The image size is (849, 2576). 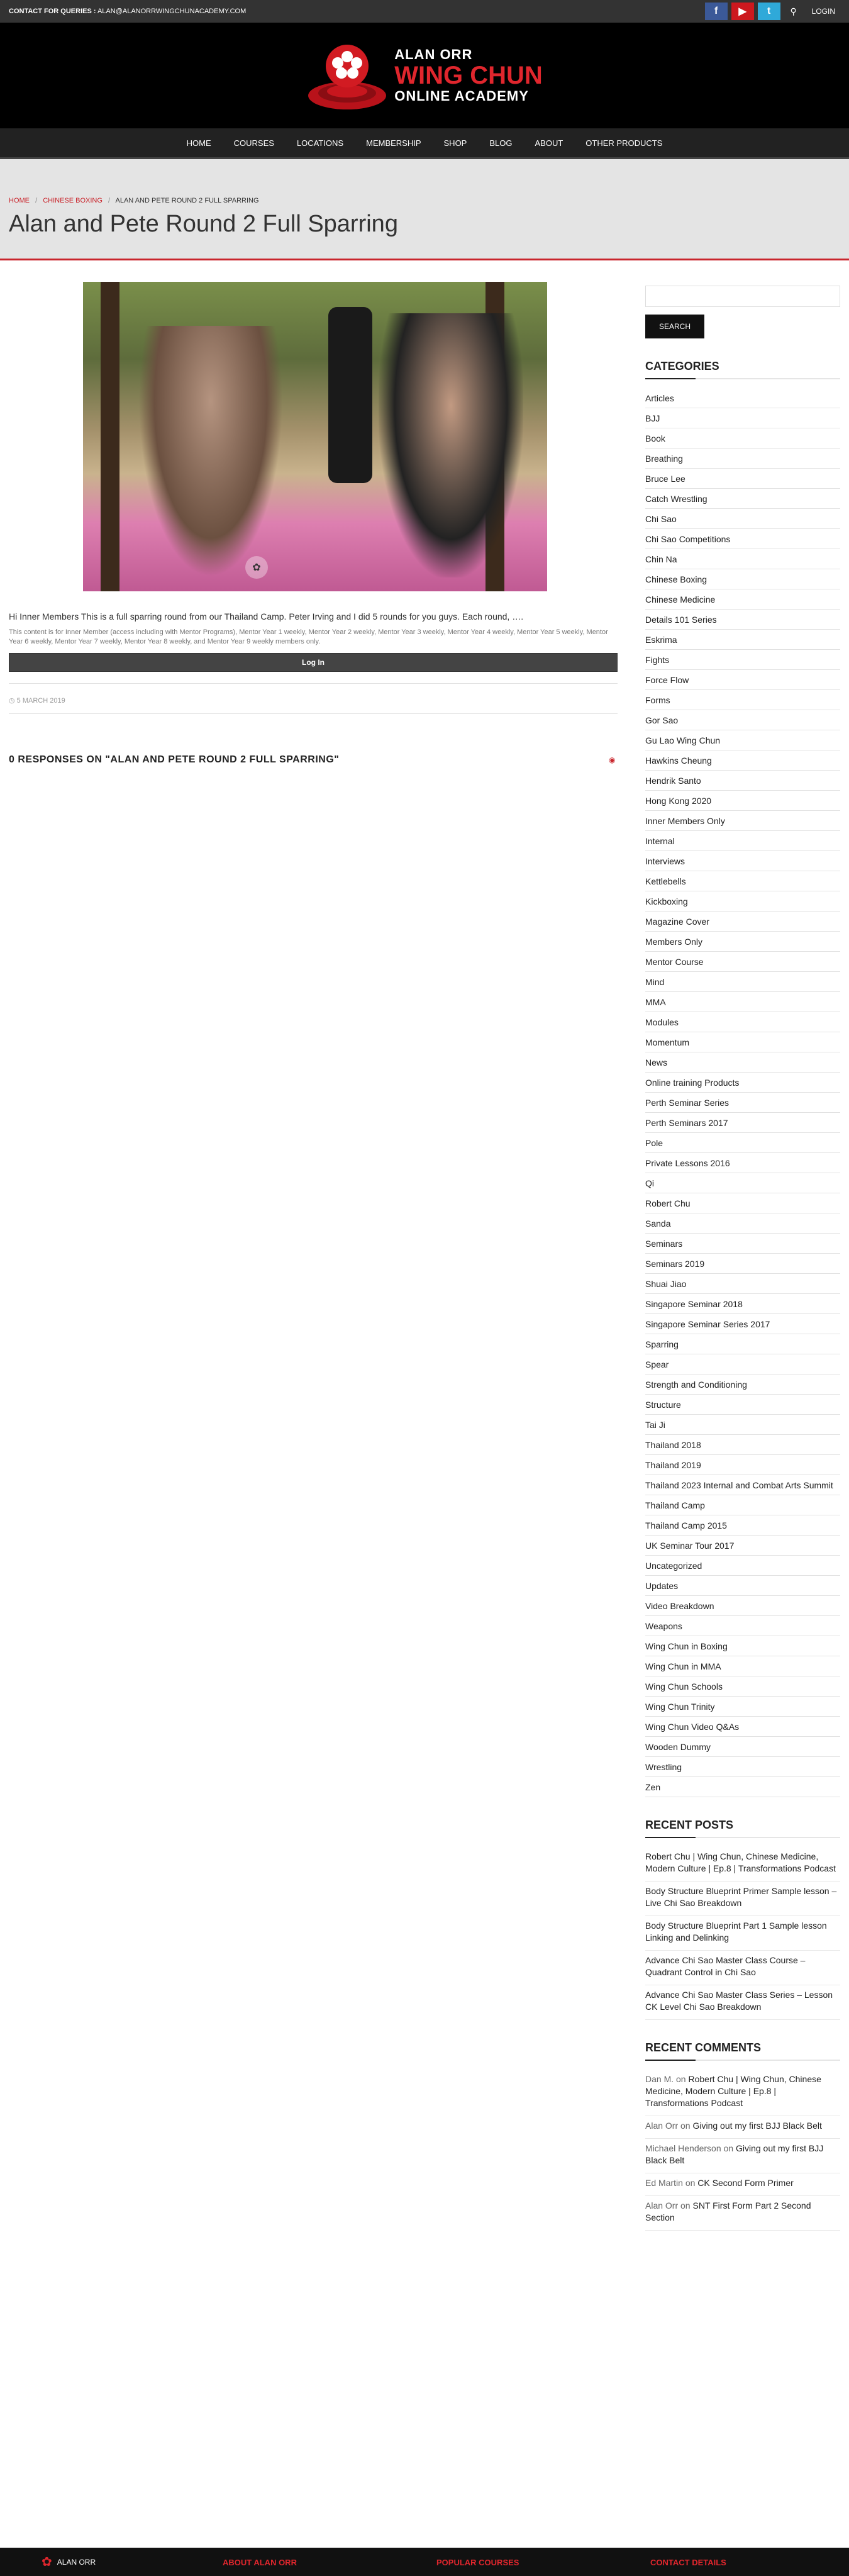 What do you see at coordinates (314, 662) in the screenshot?
I see `log-in-button: Log In` at bounding box center [314, 662].